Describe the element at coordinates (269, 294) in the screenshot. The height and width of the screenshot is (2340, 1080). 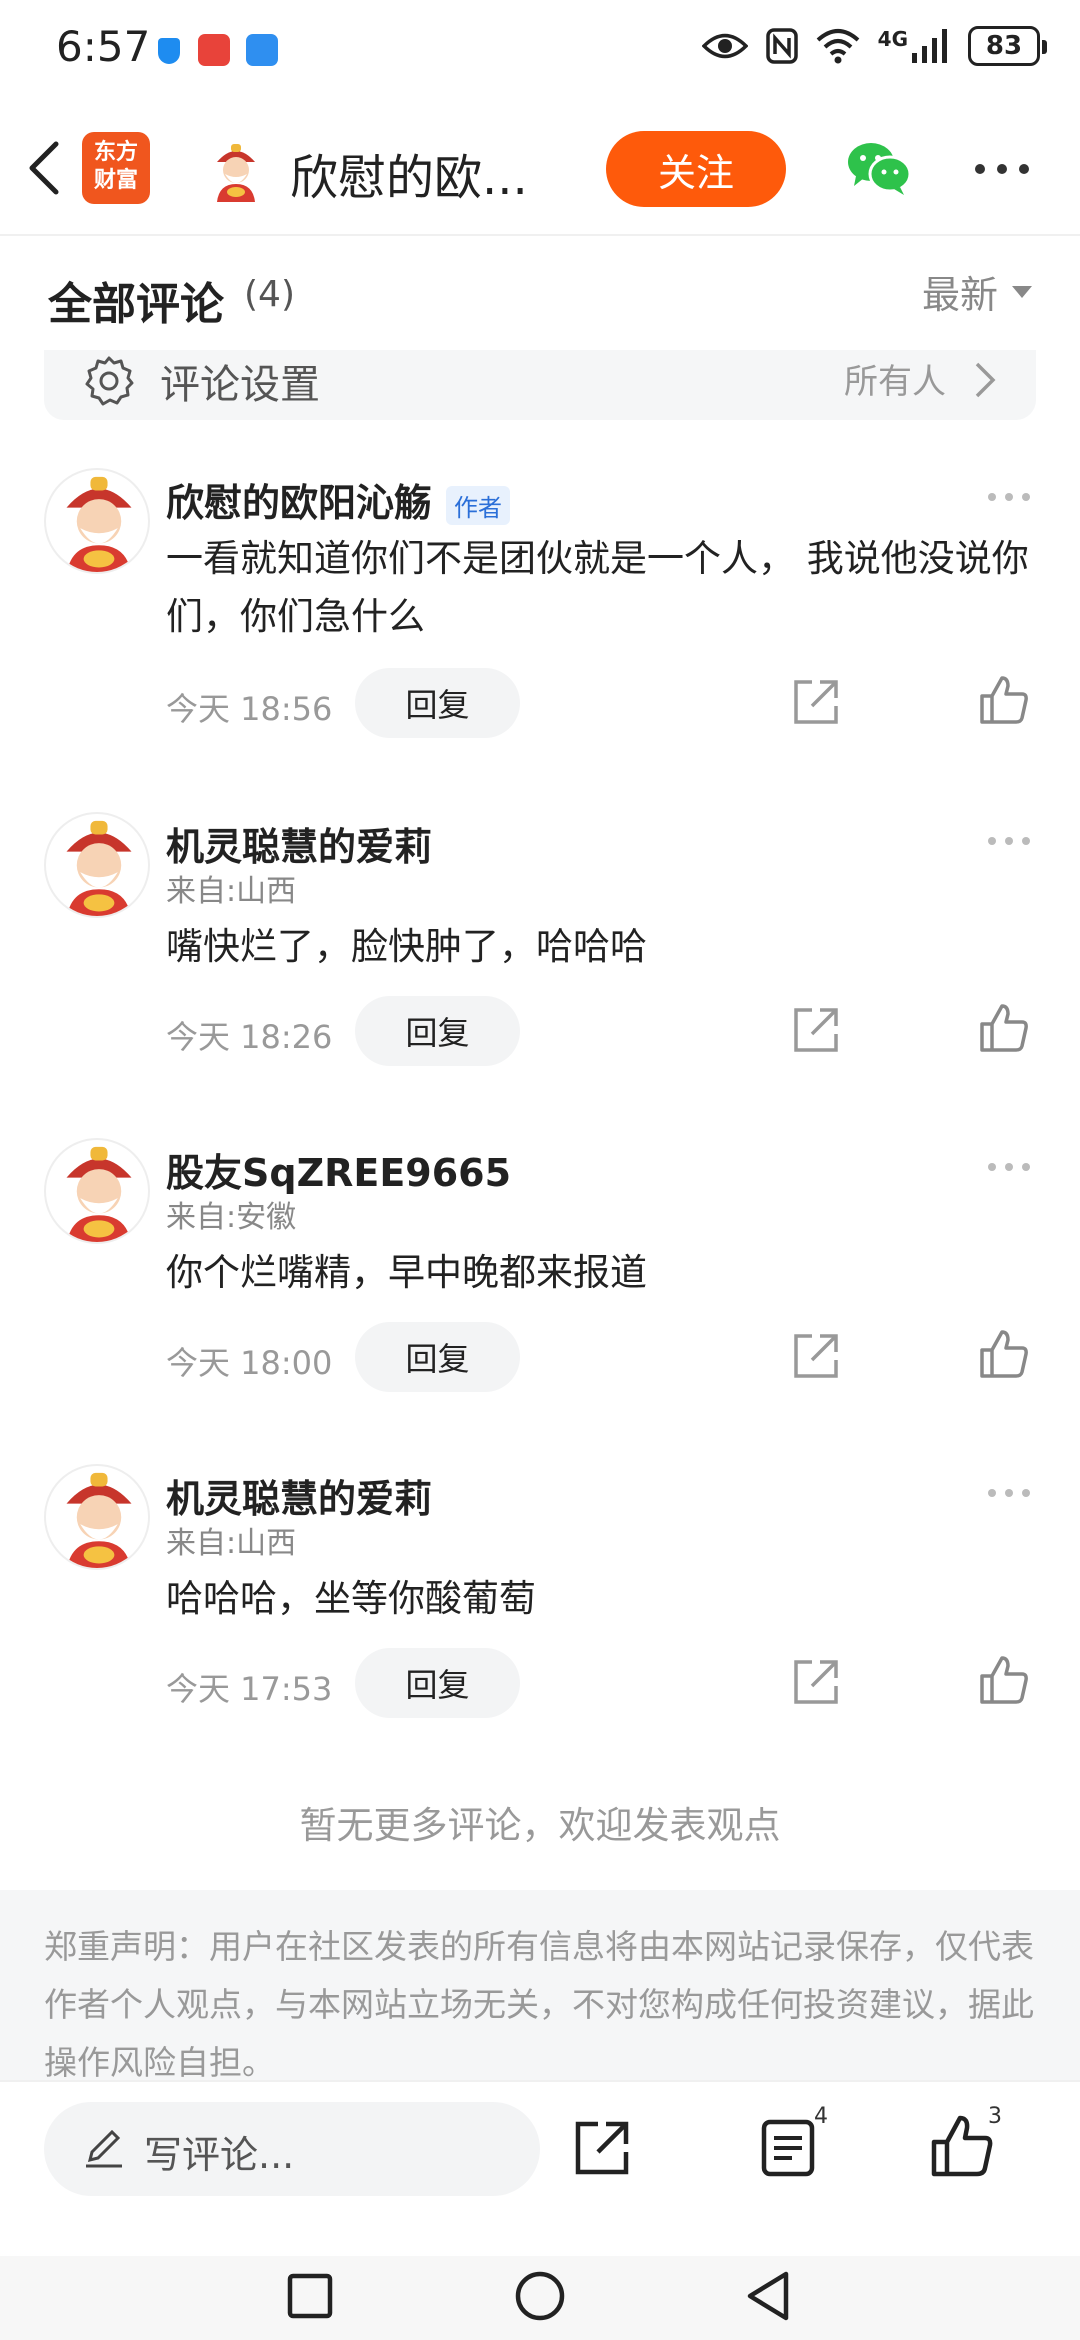
I see `comments-count: (4)` at that location.